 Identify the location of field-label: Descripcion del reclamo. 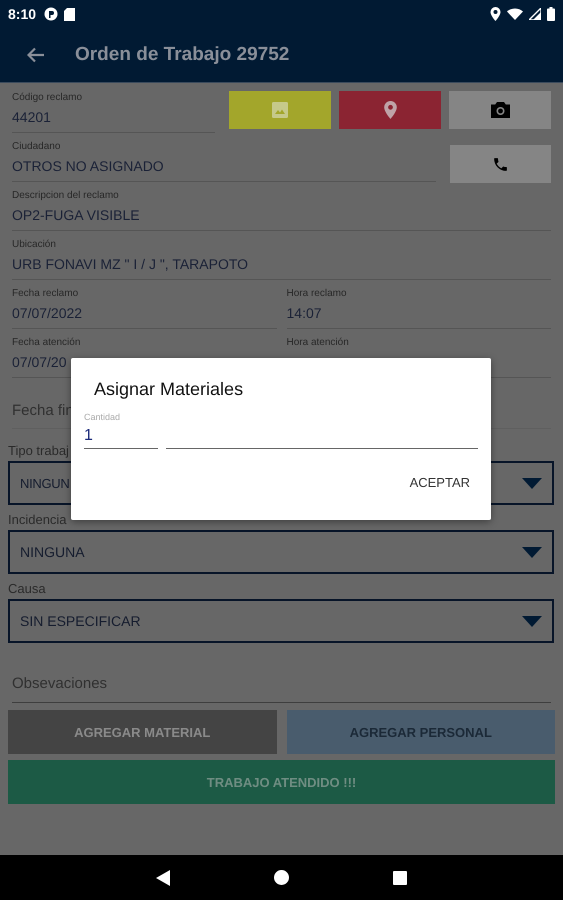
(66, 196).